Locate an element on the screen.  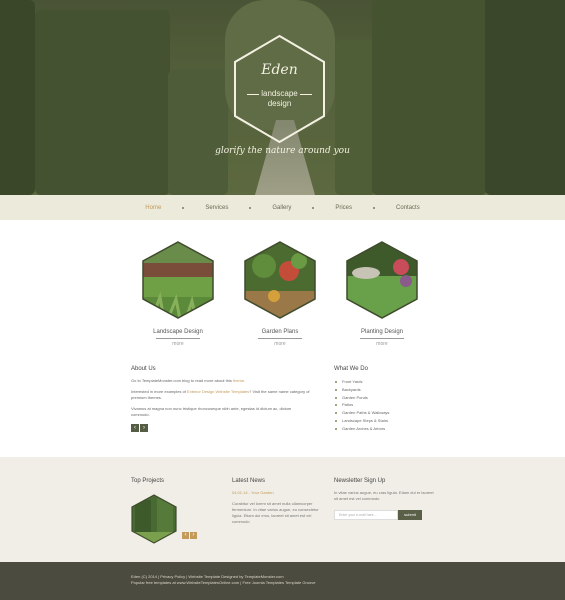
submit-button: submit is located at coordinates (410, 515).